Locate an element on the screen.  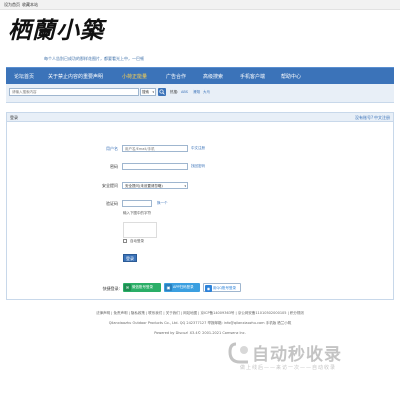
security-question-select: 安全提问(未设置请忽略) ▾ is located at coordinates (155, 185).